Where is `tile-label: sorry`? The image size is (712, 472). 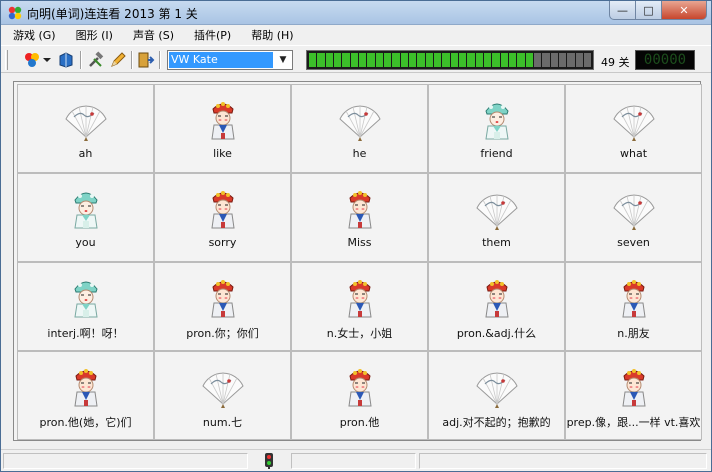 tile-label: sorry is located at coordinates (222, 242).